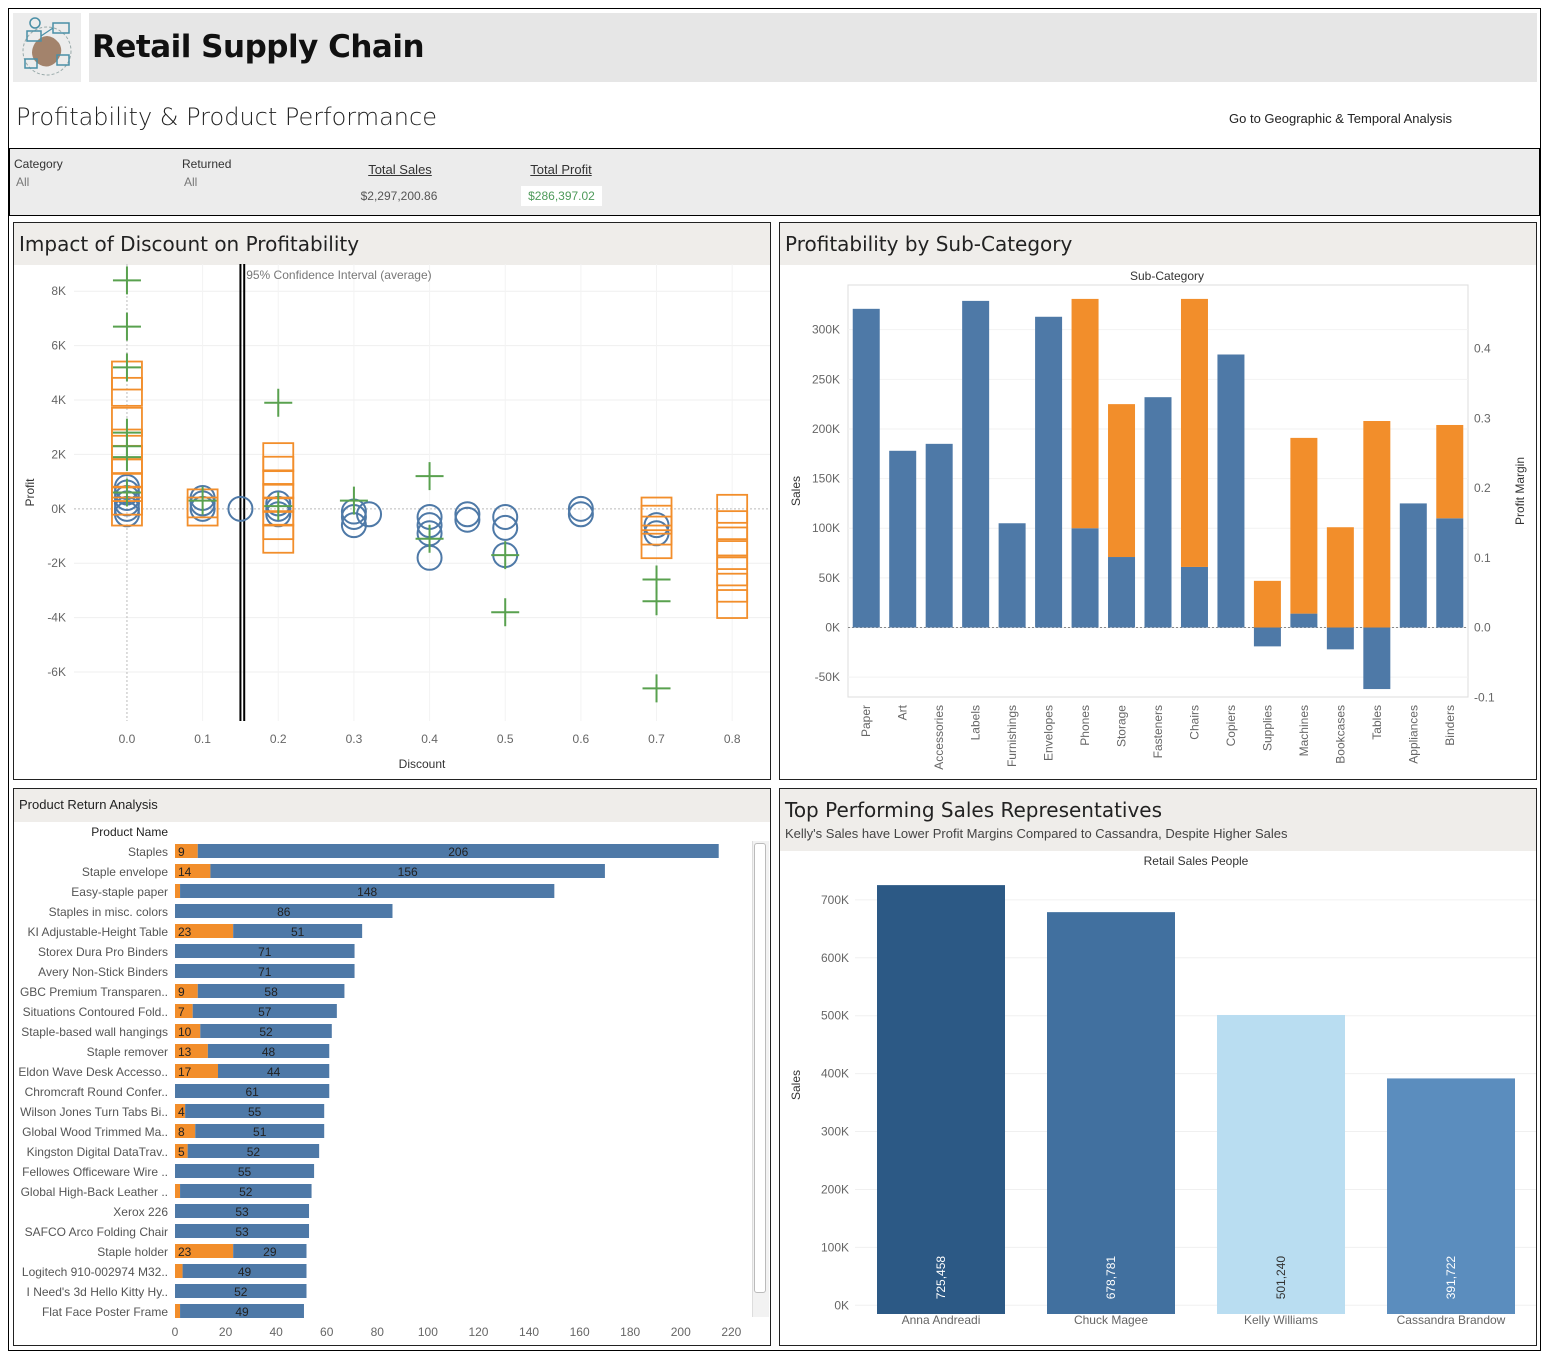 The image size is (1549, 1359). I want to click on product-name-label: Global Wood Trimmed Ma.., so click(95, 1132).